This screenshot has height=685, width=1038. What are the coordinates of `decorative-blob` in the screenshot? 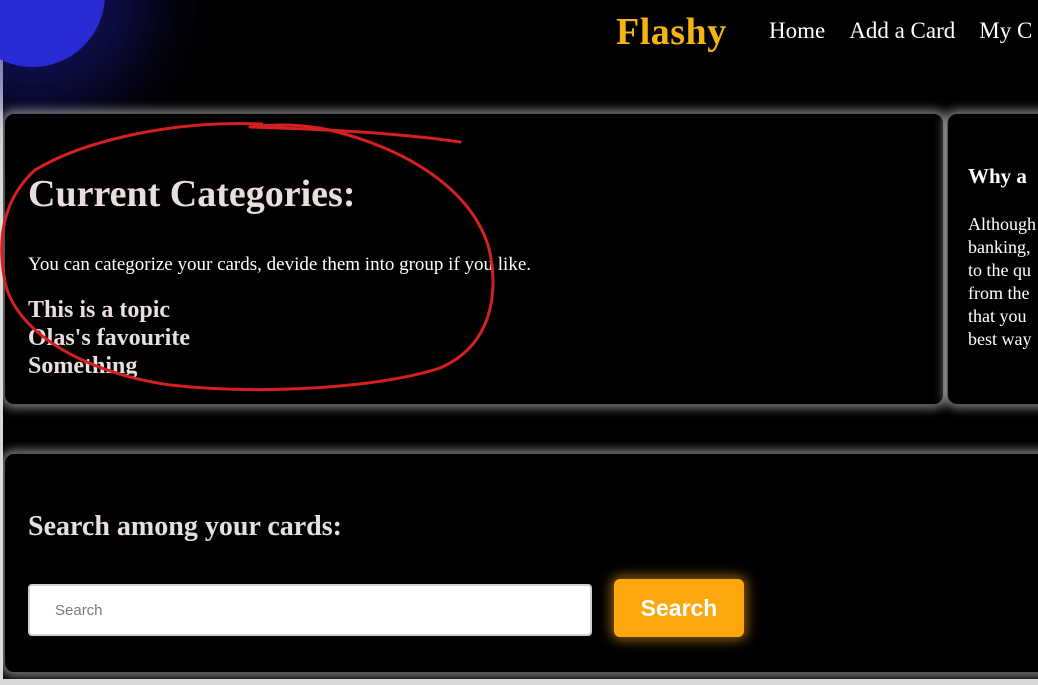 It's located at (52, 33).